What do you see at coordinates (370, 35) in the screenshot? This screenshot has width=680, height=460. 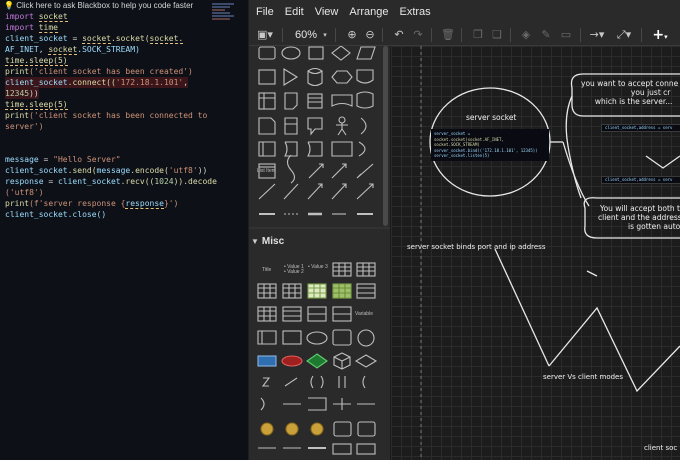 I see `zoom-out-icon: ⊖` at bounding box center [370, 35].